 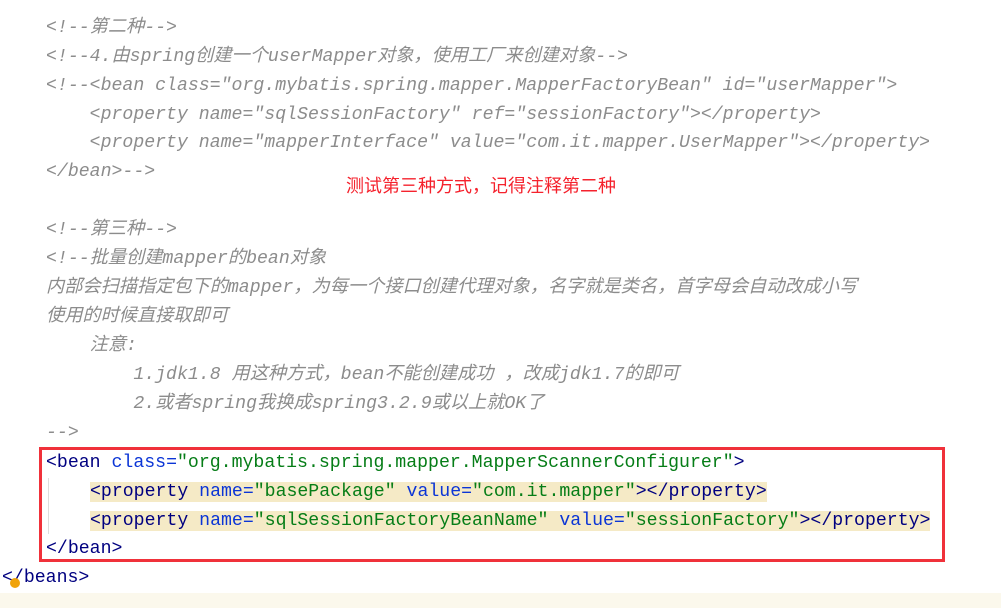 I want to click on attr-value: "basePackage", so click(x=324, y=492).